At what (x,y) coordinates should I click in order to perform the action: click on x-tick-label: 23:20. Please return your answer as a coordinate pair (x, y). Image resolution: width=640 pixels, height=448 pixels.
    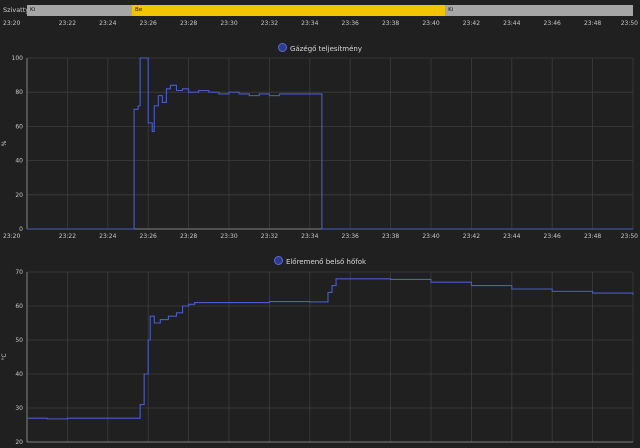
    Looking at the image, I should click on (11, 236).